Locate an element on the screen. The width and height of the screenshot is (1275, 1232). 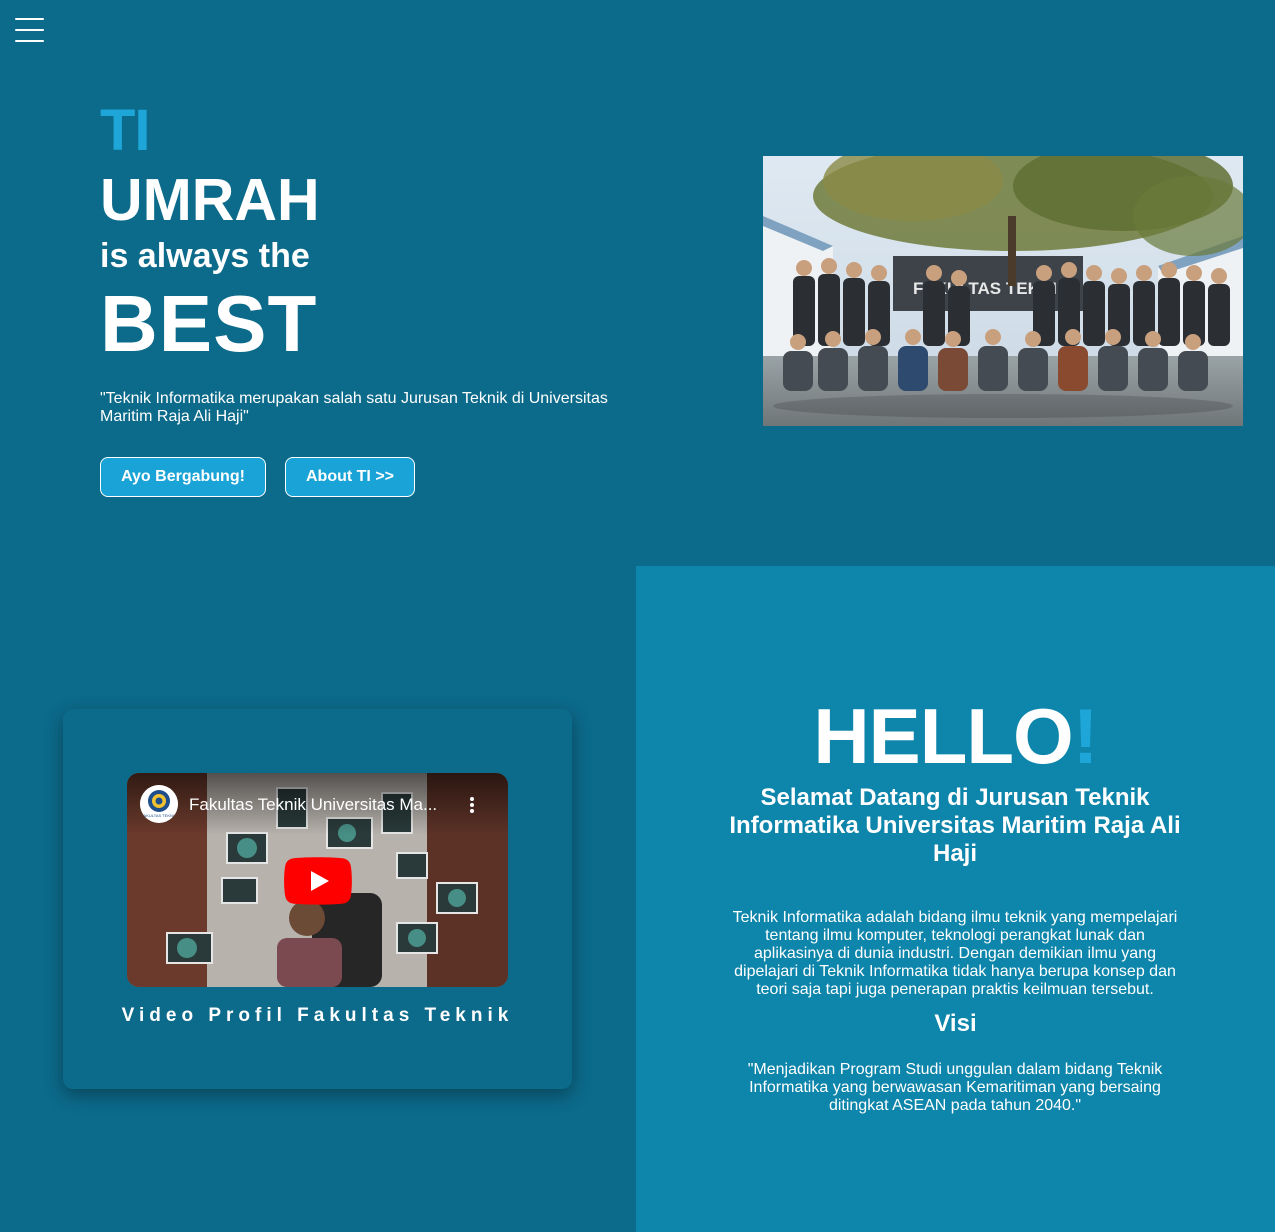
hero-ti-heading: TI is located at coordinates (125, 130).